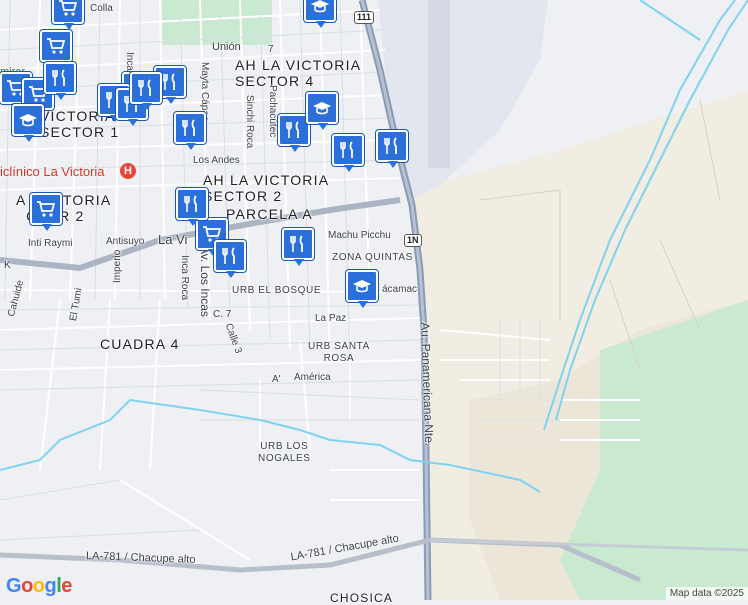 Image resolution: width=748 pixels, height=605 pixels. Describe the element at coordinates (284, 452) in the screenshot. I see `area-label-urb-los-nogales: URB LOS NOGALES` at that location.